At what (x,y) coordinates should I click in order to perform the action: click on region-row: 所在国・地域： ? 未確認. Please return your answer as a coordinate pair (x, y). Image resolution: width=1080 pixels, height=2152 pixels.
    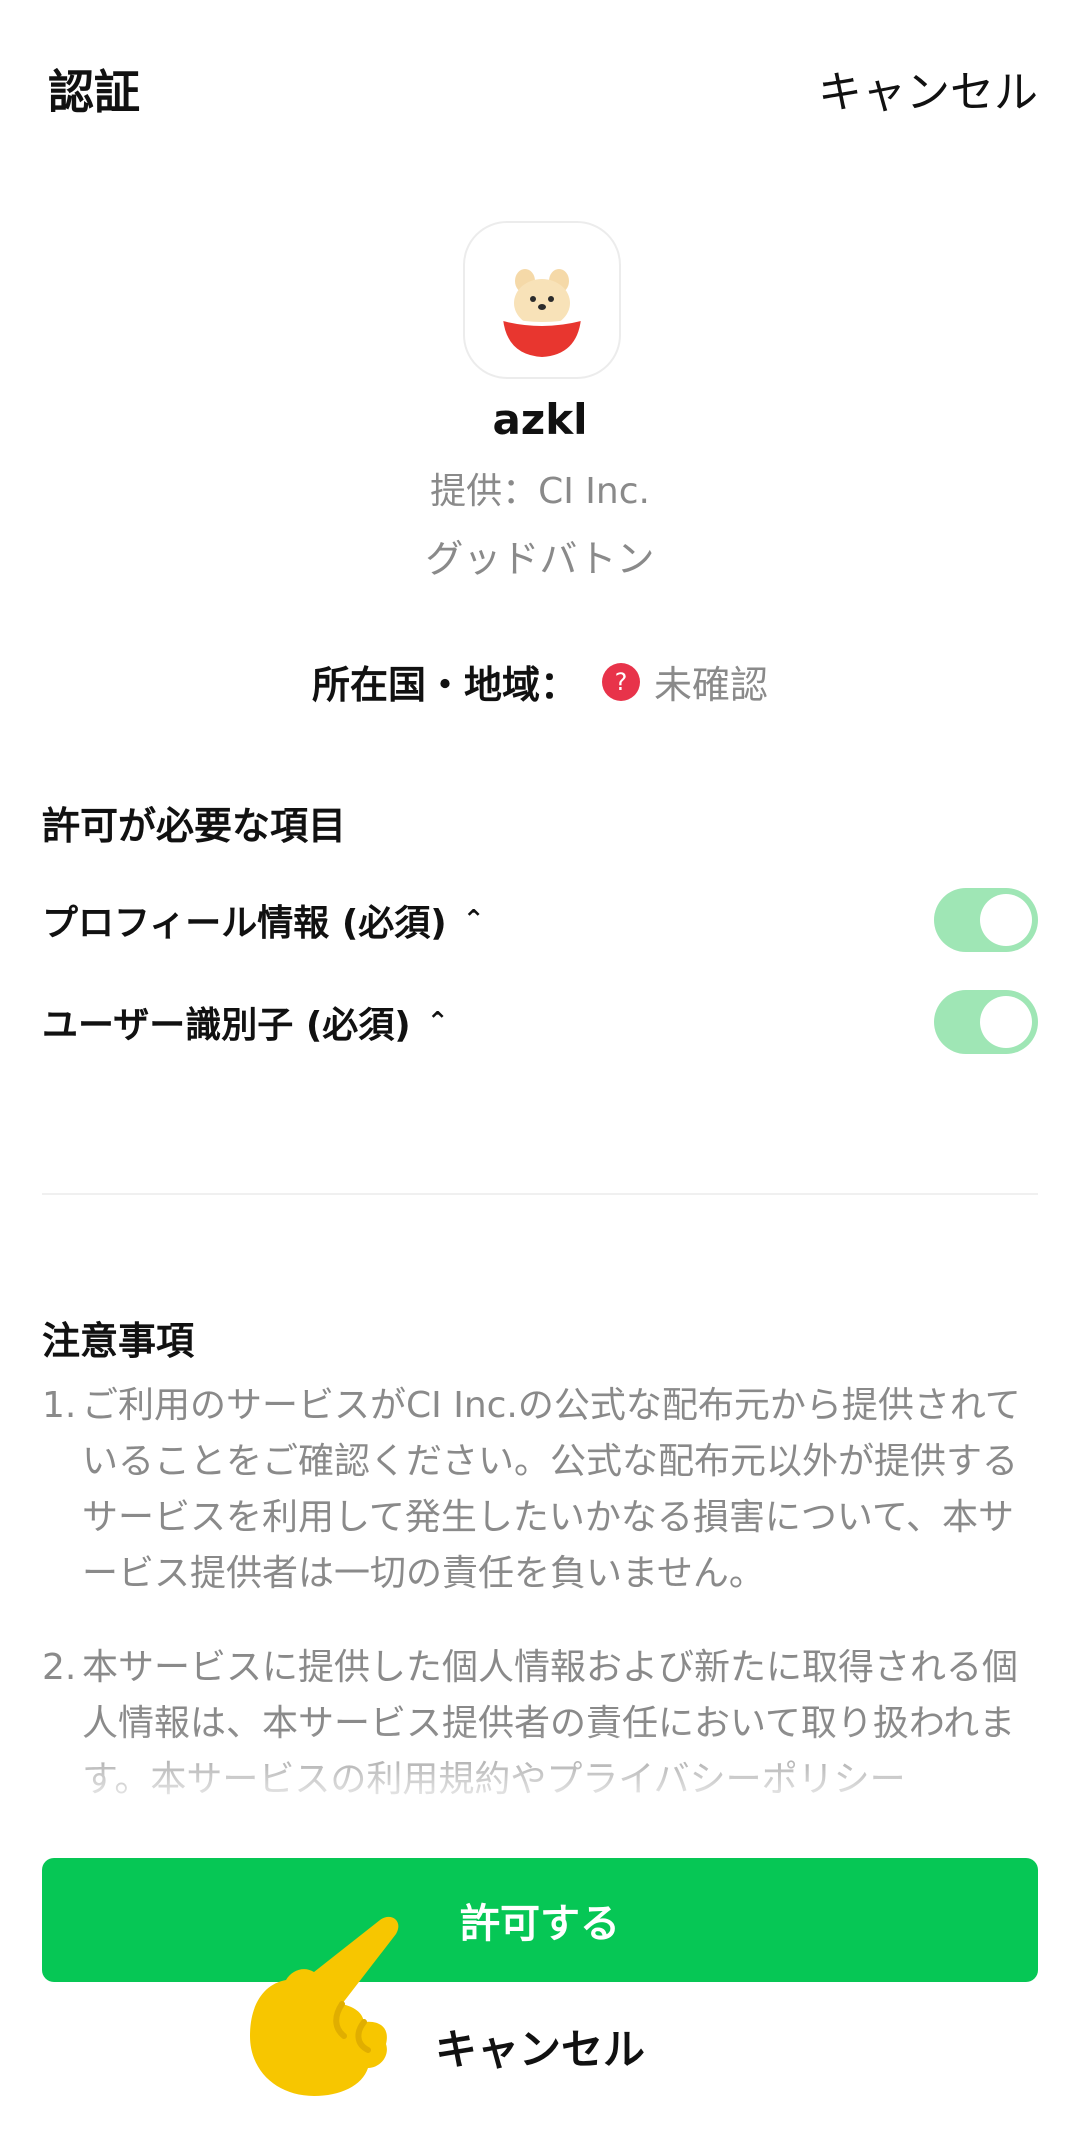
    Looking at the image, I should click on (540, 681).